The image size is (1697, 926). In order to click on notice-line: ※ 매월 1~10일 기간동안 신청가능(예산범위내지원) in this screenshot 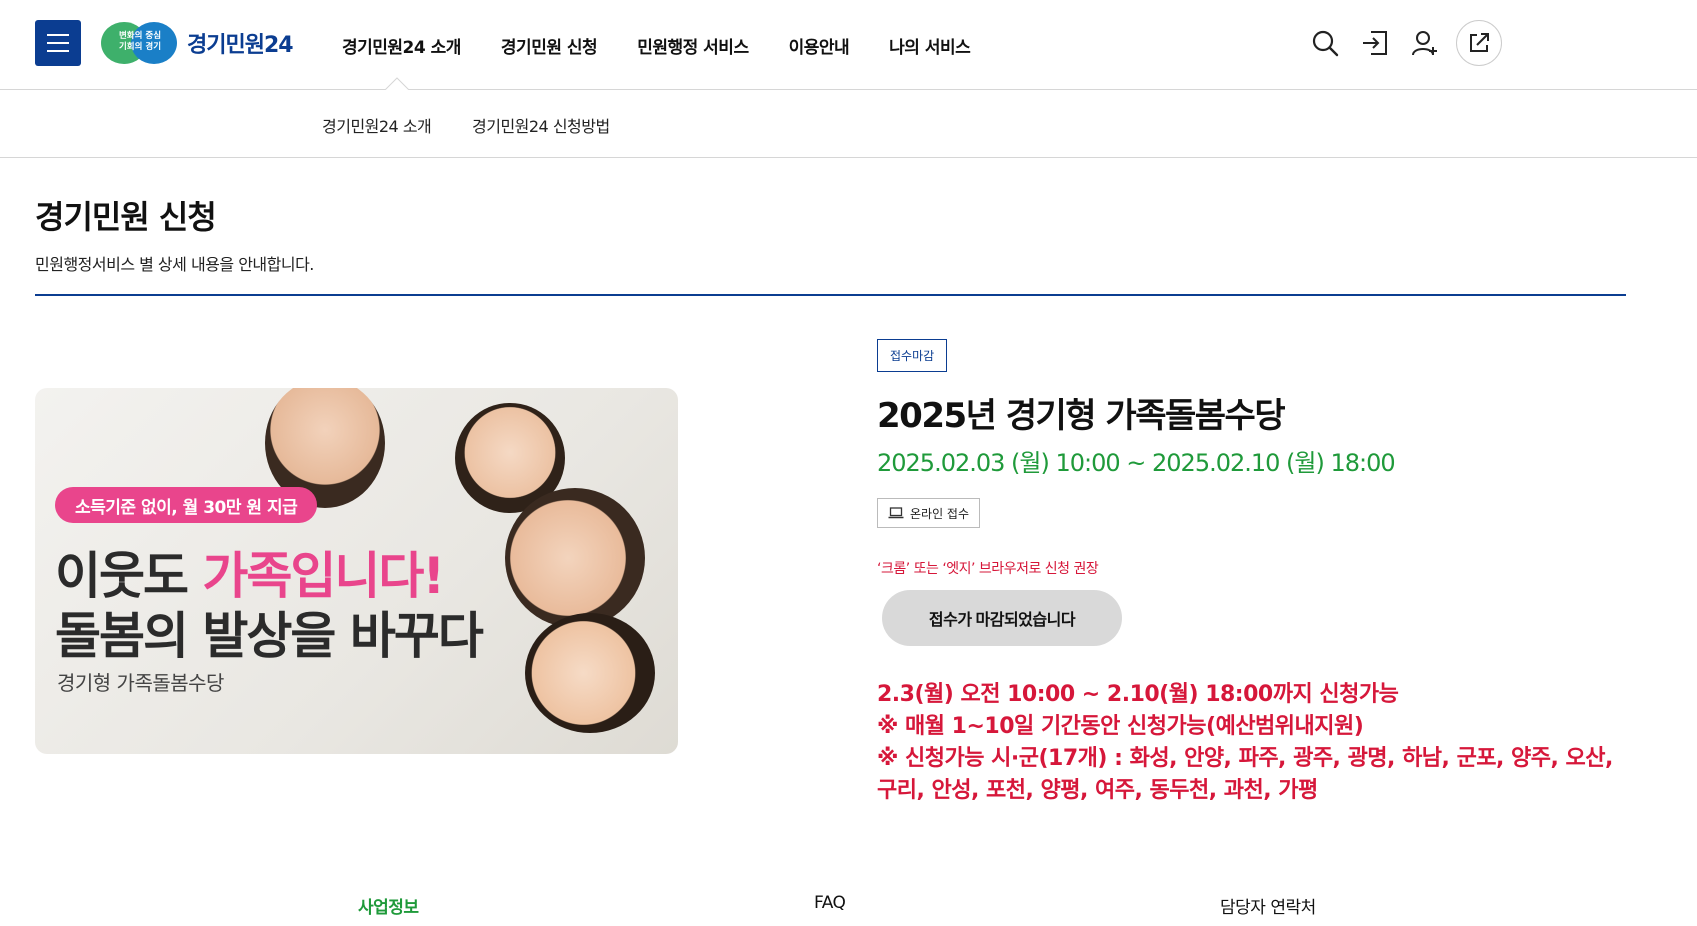, I will do `click(1120, 726)`.